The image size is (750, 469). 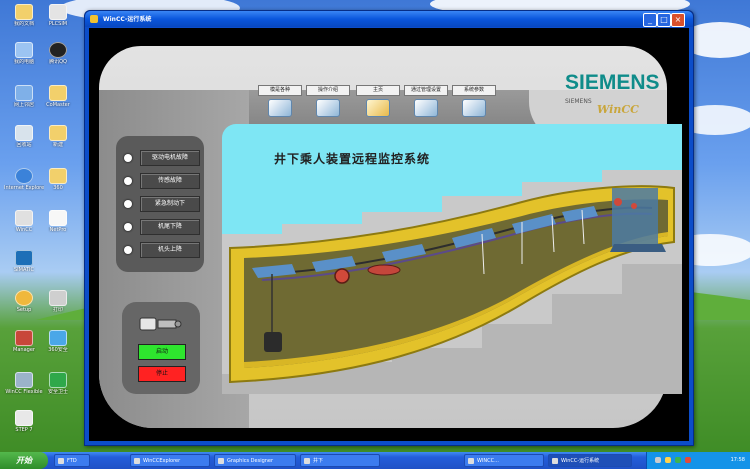 I want to click on nav-button-5: 系统参数, so click(x=474, y=101).